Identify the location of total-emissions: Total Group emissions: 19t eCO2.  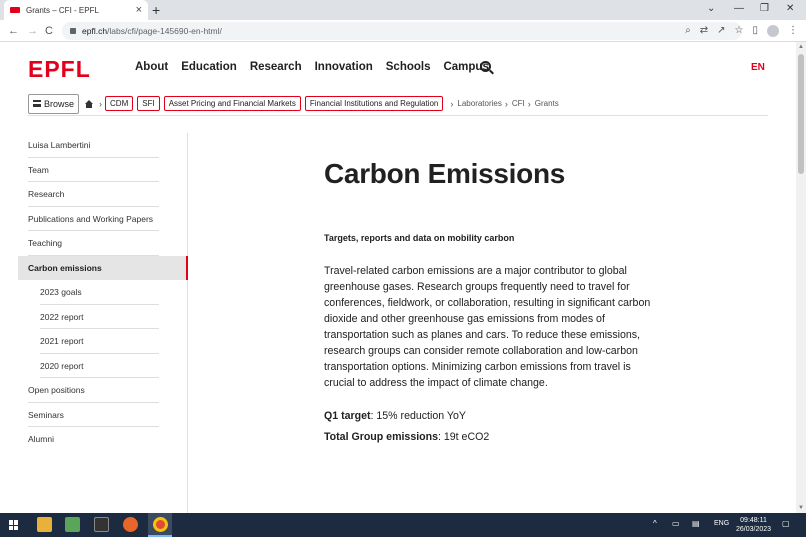
(494, 437).